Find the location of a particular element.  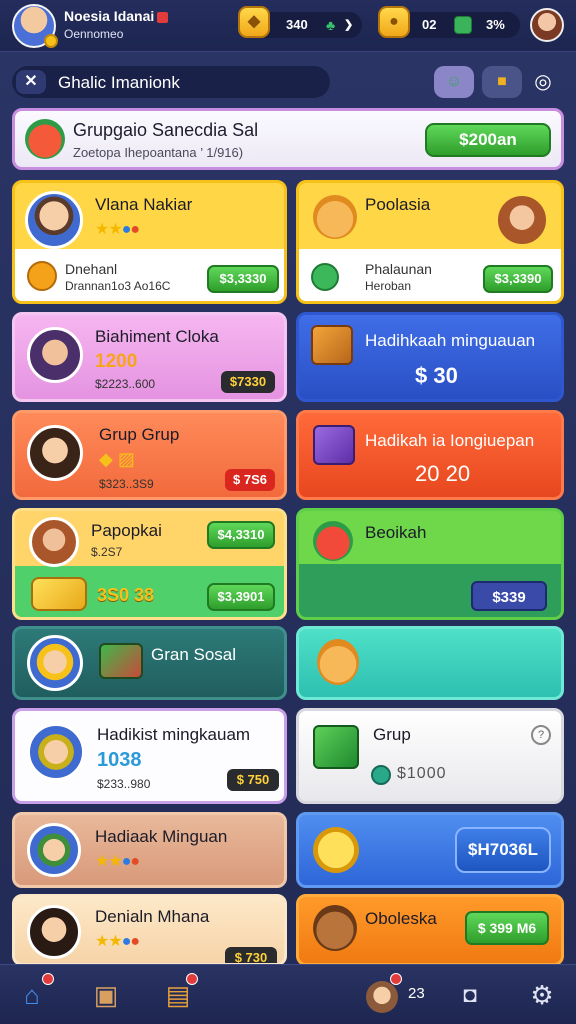

card-detail: $233..980 is located at coordinates (124, 784).